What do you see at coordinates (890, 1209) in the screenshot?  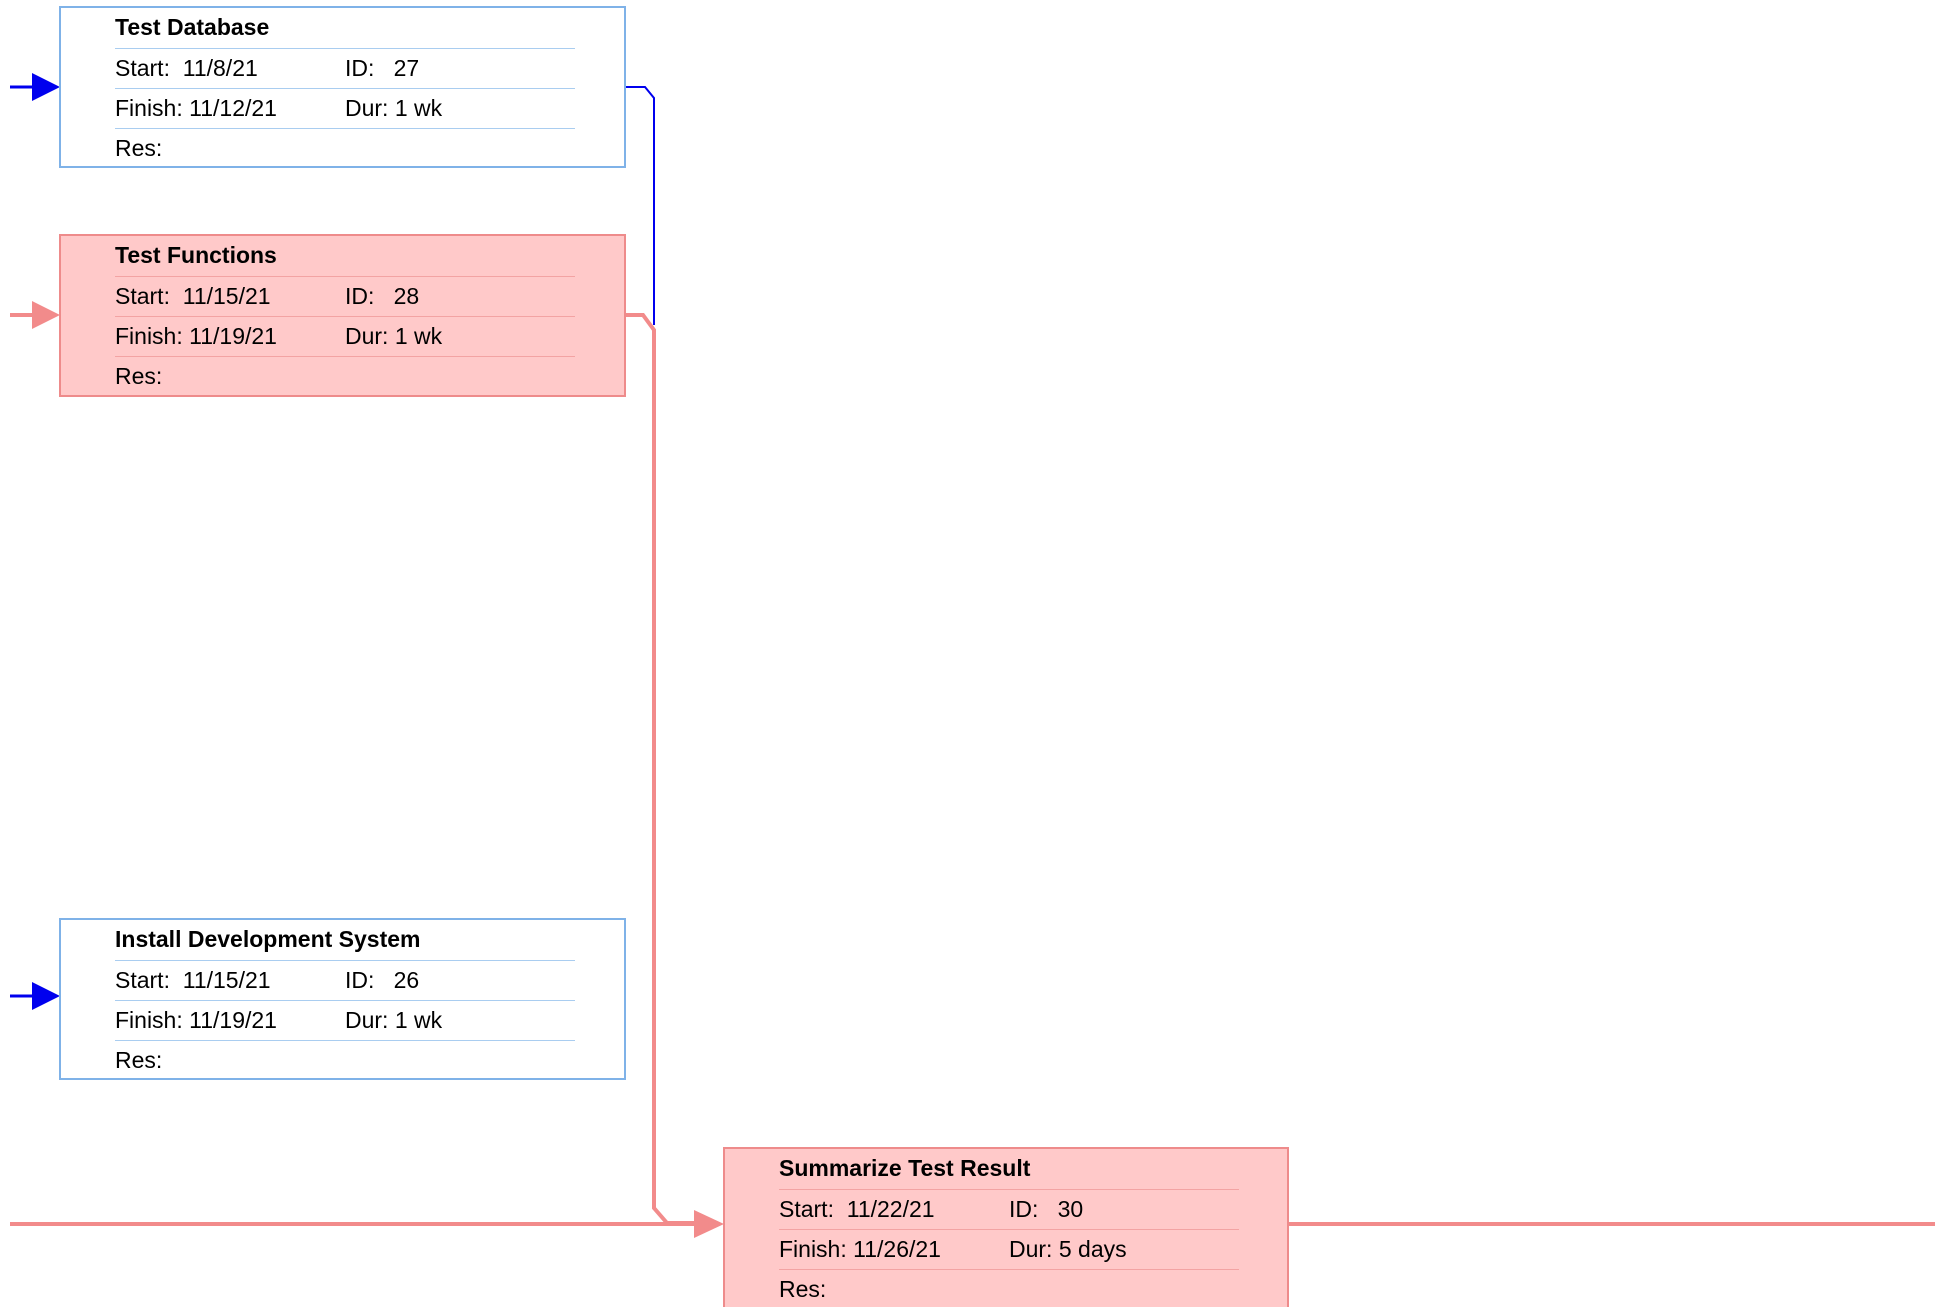 I see `start-date: 11/22/21` at bounding box center [890, 1209].